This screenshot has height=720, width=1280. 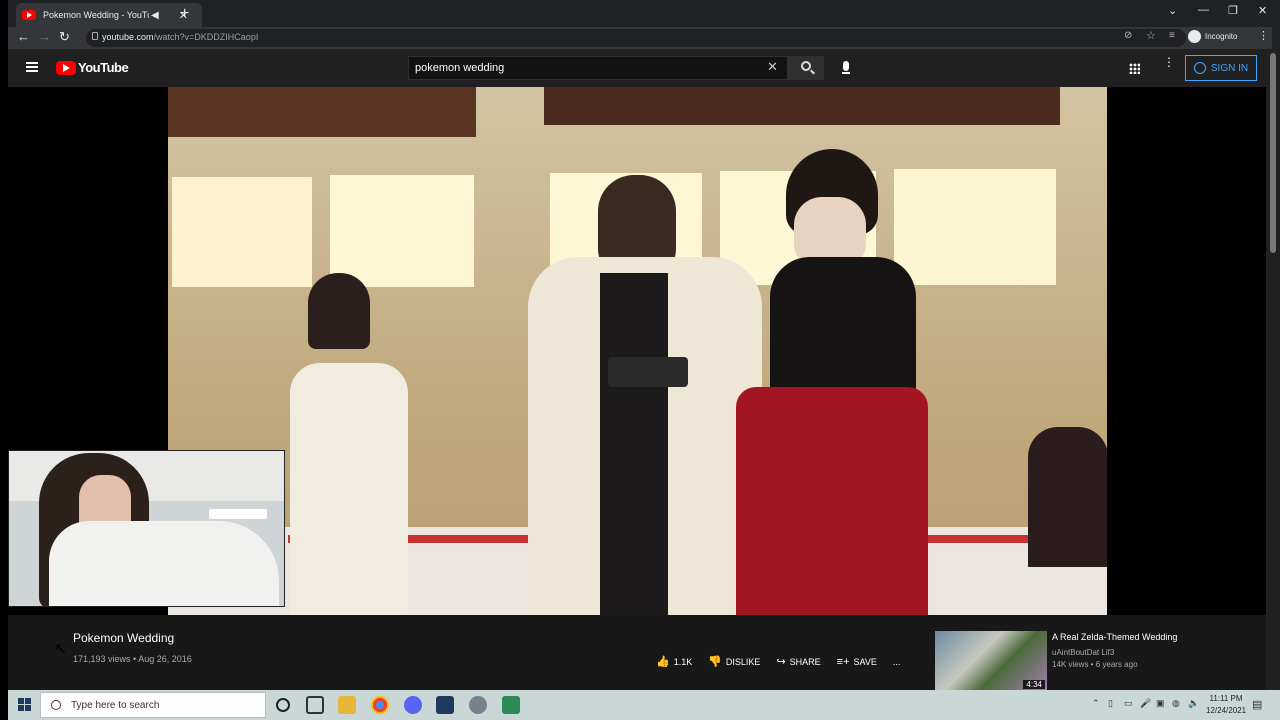 What do you see at coordinates (511, 705) in the screenshot?
I see `app-green-icon` at bounding box center [511, 705].